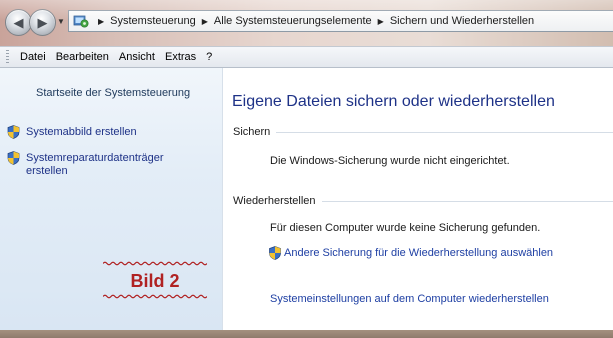 The width and height of the screenshot is (613, 338). I want to click on menu-bar: Datei Bearbeiten Ansicht Extras ?, so click(306, 57).